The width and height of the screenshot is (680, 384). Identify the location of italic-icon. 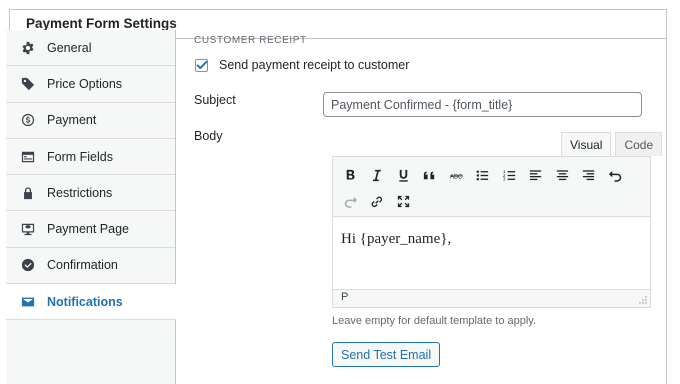
(377, 175).